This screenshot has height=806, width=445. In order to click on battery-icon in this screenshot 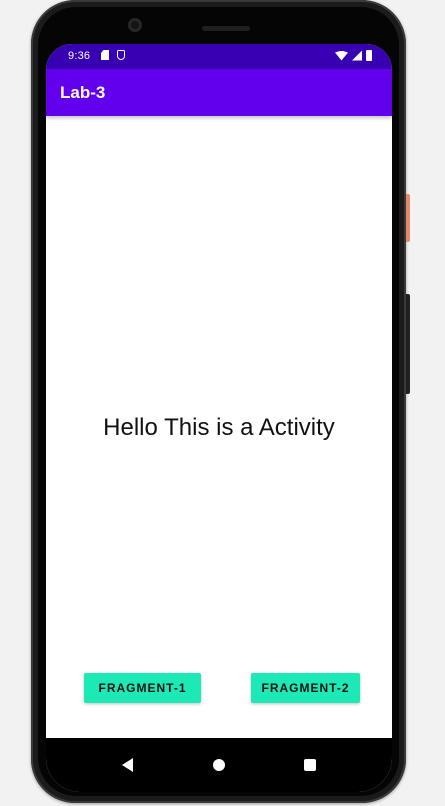, I will do `click(369, 55)`.